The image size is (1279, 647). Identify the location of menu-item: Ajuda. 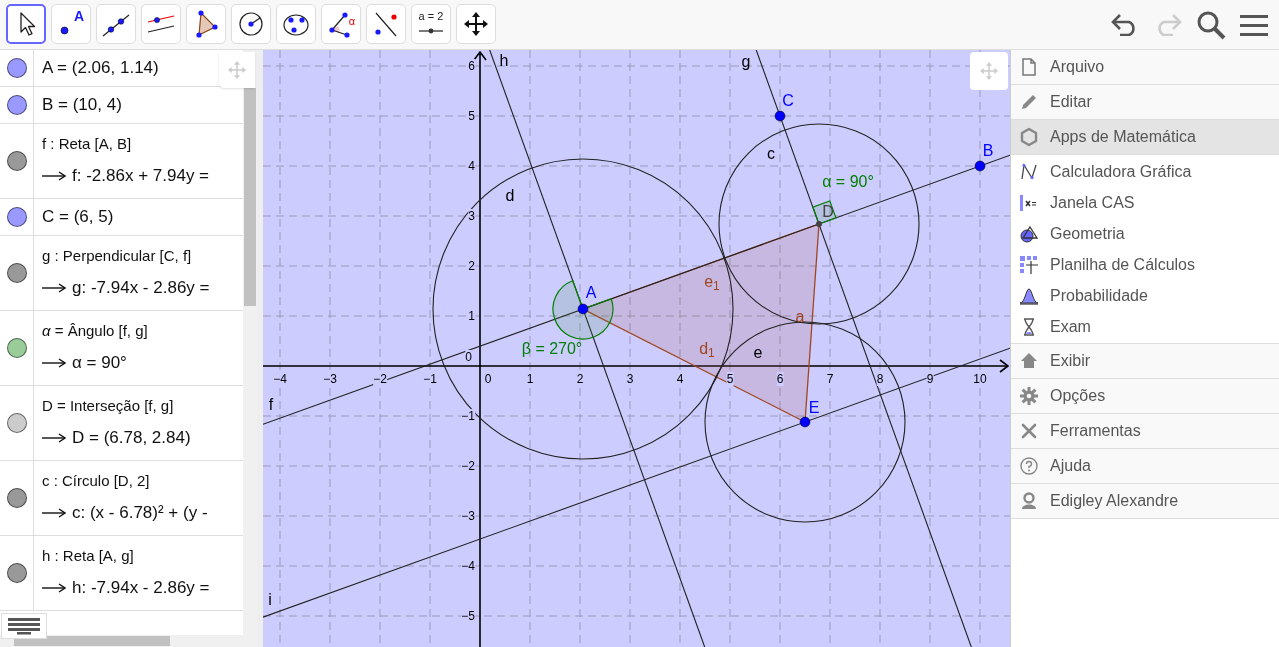
(1145, 466).